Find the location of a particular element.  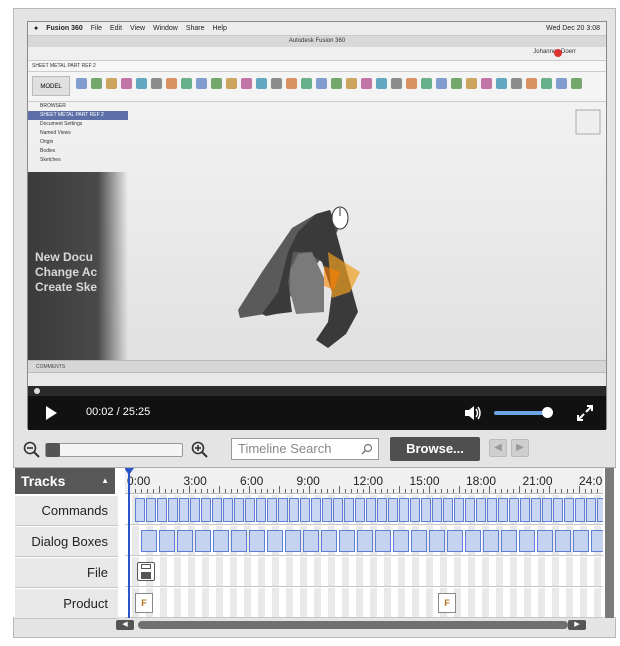

lane-dialog-boxes is located at coordinates (364, 541).